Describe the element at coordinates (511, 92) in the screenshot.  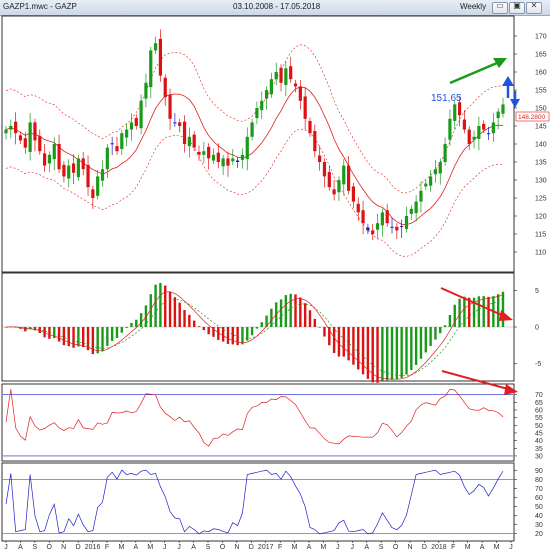
I see `blue-double-arrow` at that location.